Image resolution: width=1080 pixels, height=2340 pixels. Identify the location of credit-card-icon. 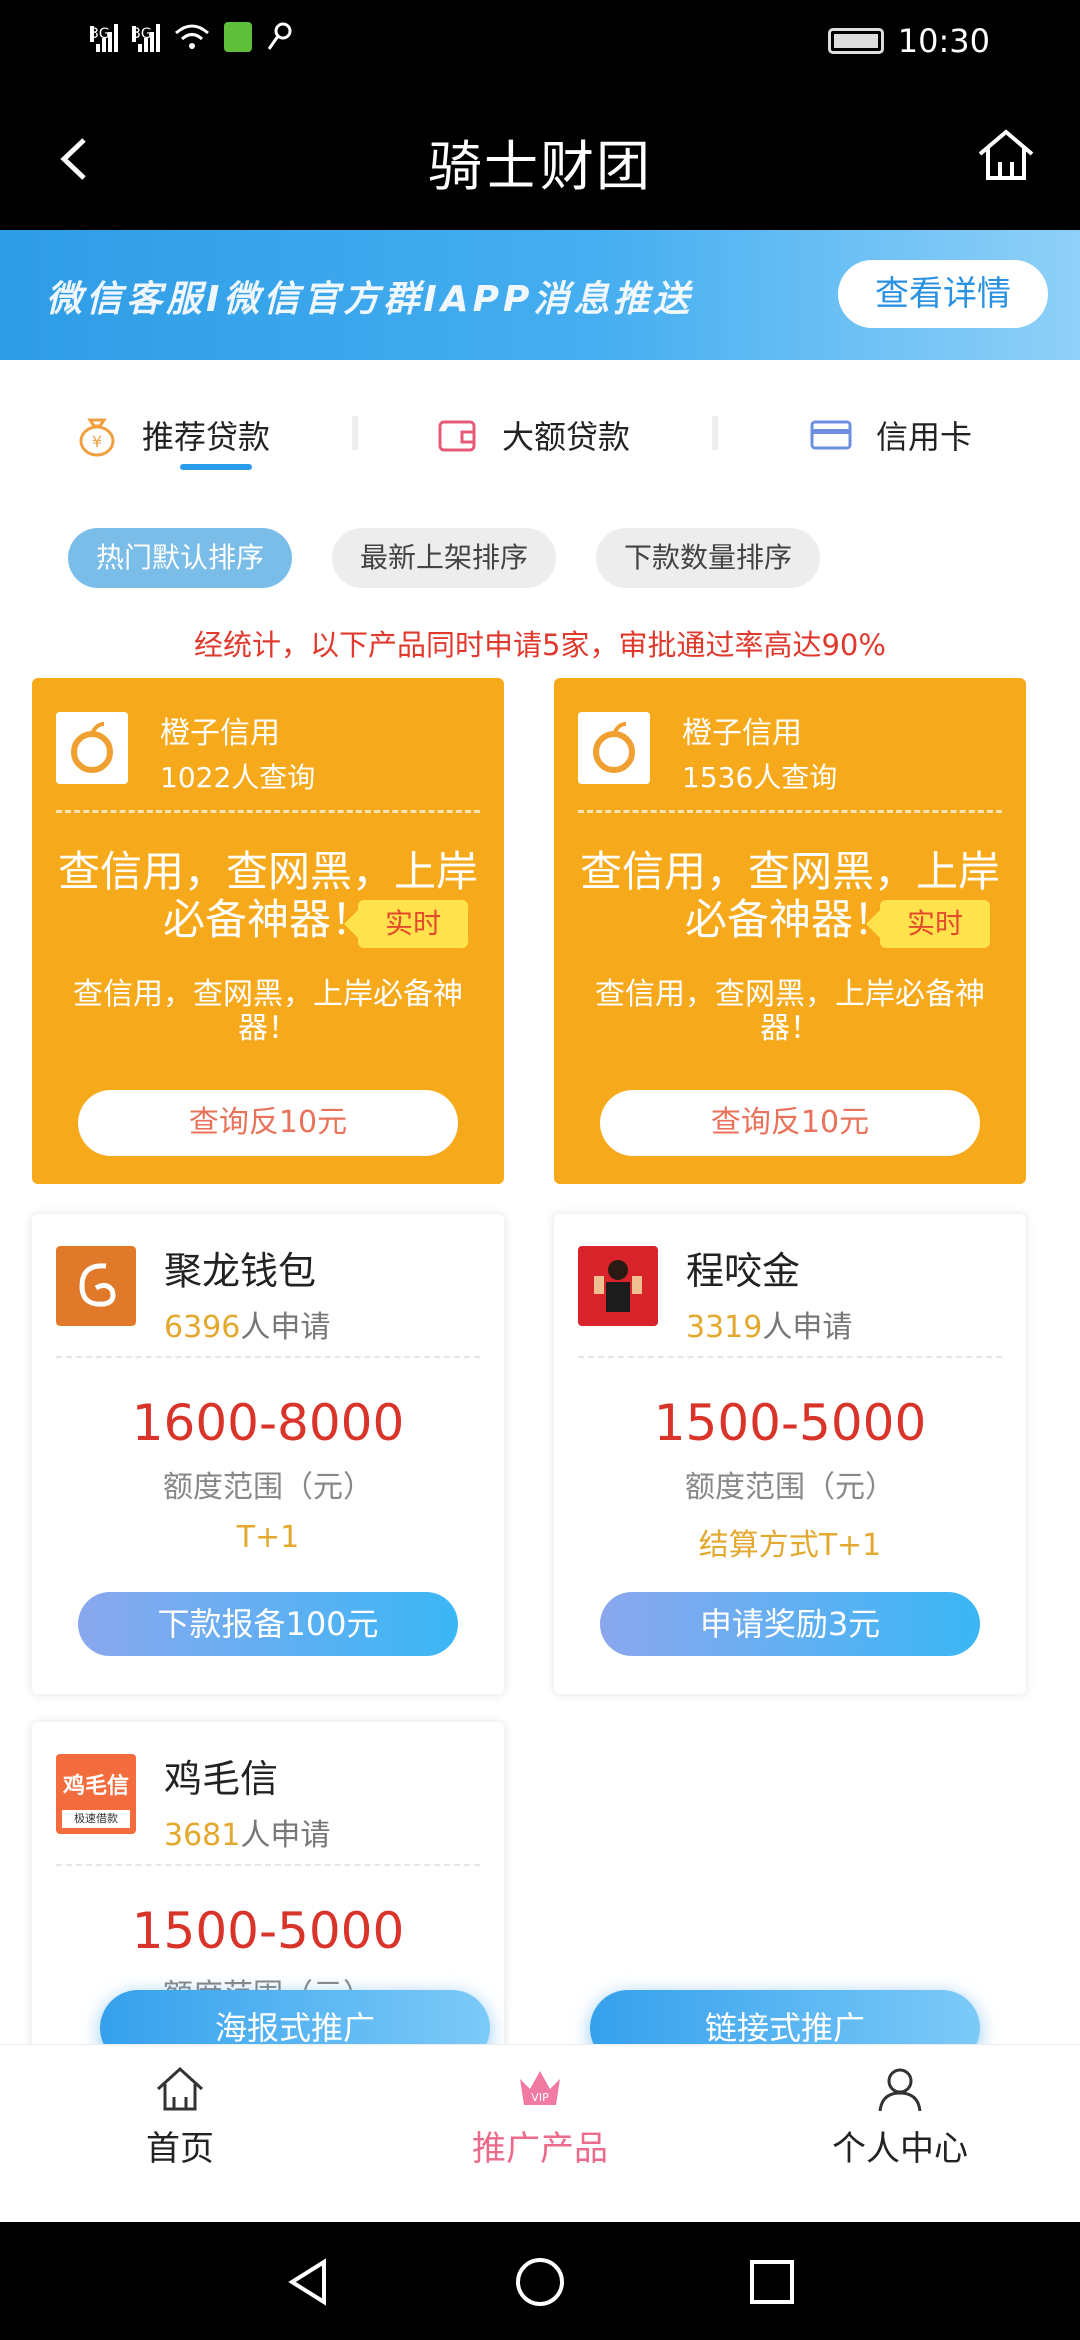
(831, 435).